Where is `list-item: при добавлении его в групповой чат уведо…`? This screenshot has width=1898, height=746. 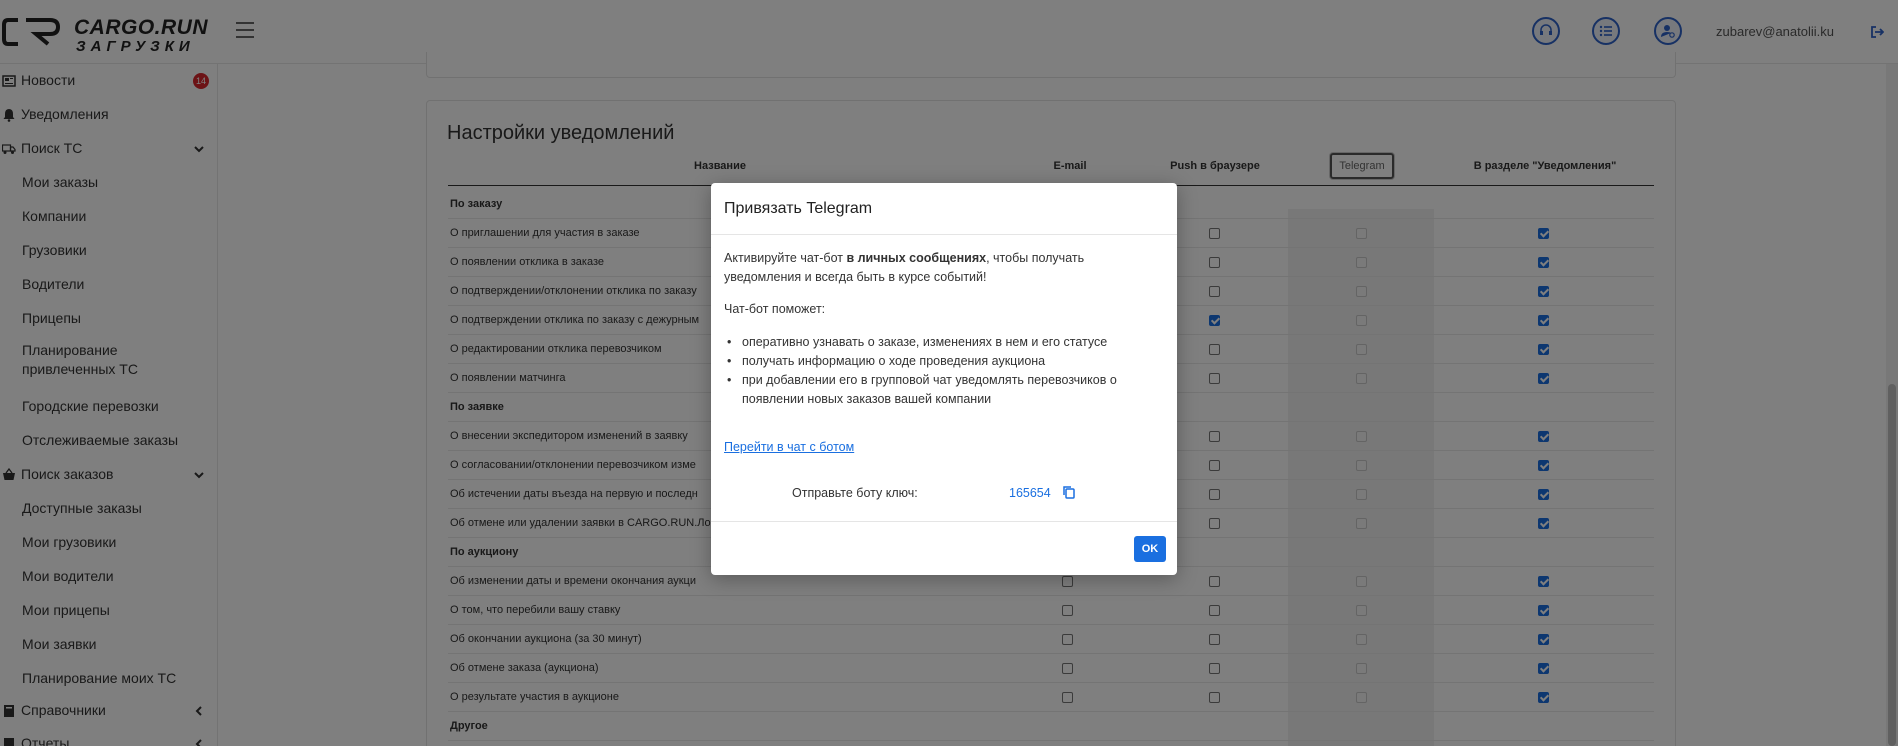 list-item: при добавлении его в групповой чат уведо… is located at coordinates (944, 390).